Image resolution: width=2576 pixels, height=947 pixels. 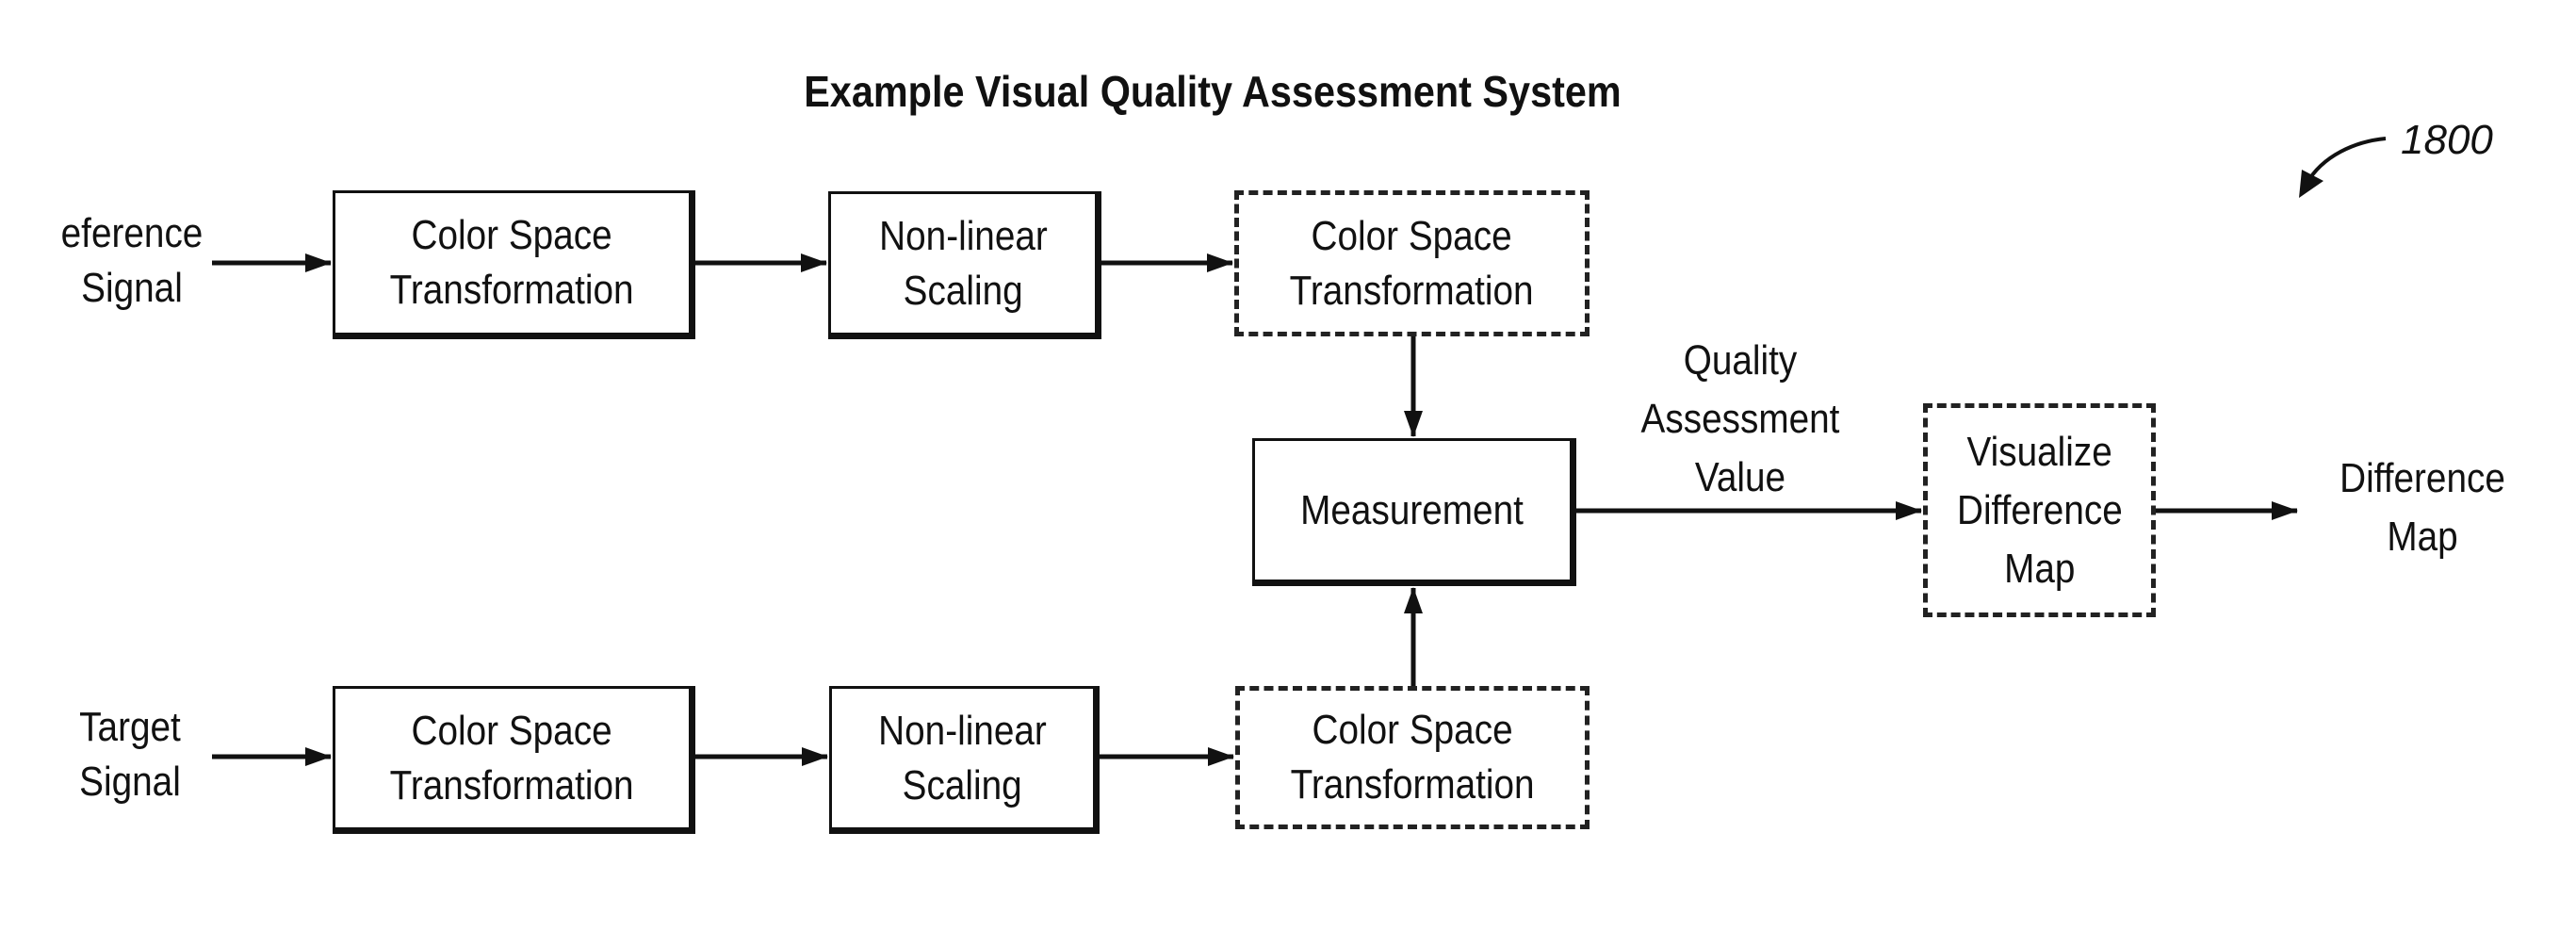 I want to click on reference-signal-label: eference Signal, so click(x=132, y=260).